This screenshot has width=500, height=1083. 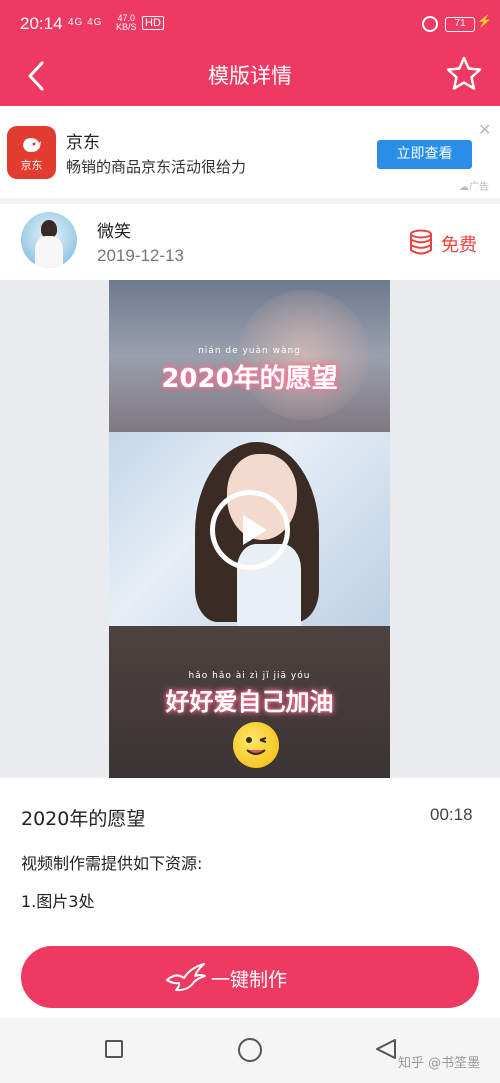 I want to click on network-speed-unit: KB/S, so click(x=126, y=27).